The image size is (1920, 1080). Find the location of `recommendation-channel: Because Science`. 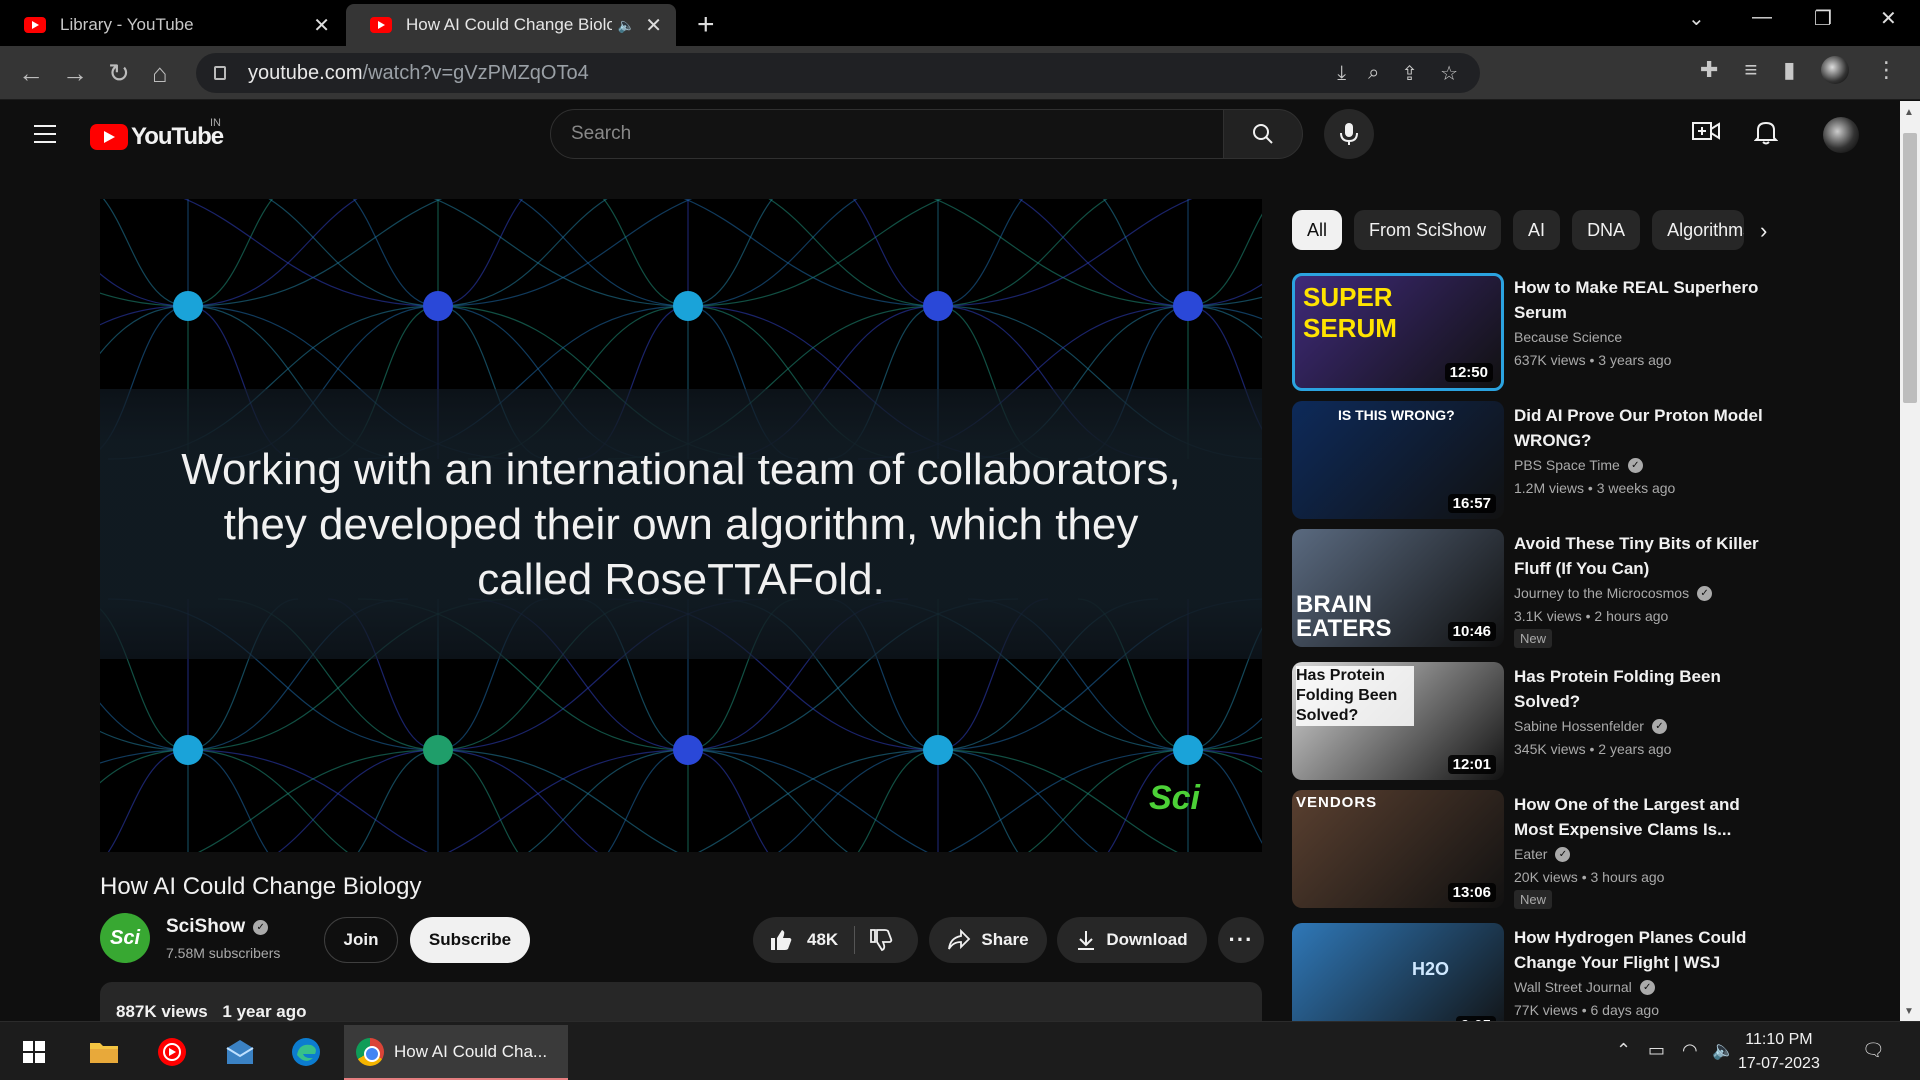

recommendation-channel: Because Science is located at coordinates (1568, 337).